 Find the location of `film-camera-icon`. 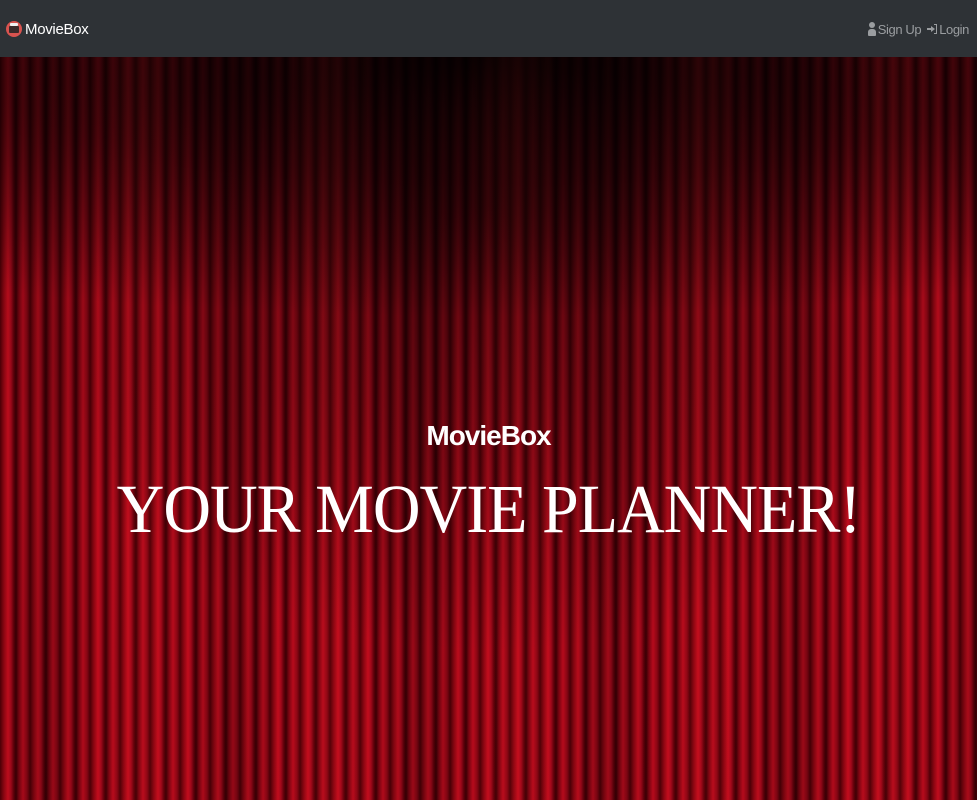

film-camera-icon is located at coordinates (14, 29).